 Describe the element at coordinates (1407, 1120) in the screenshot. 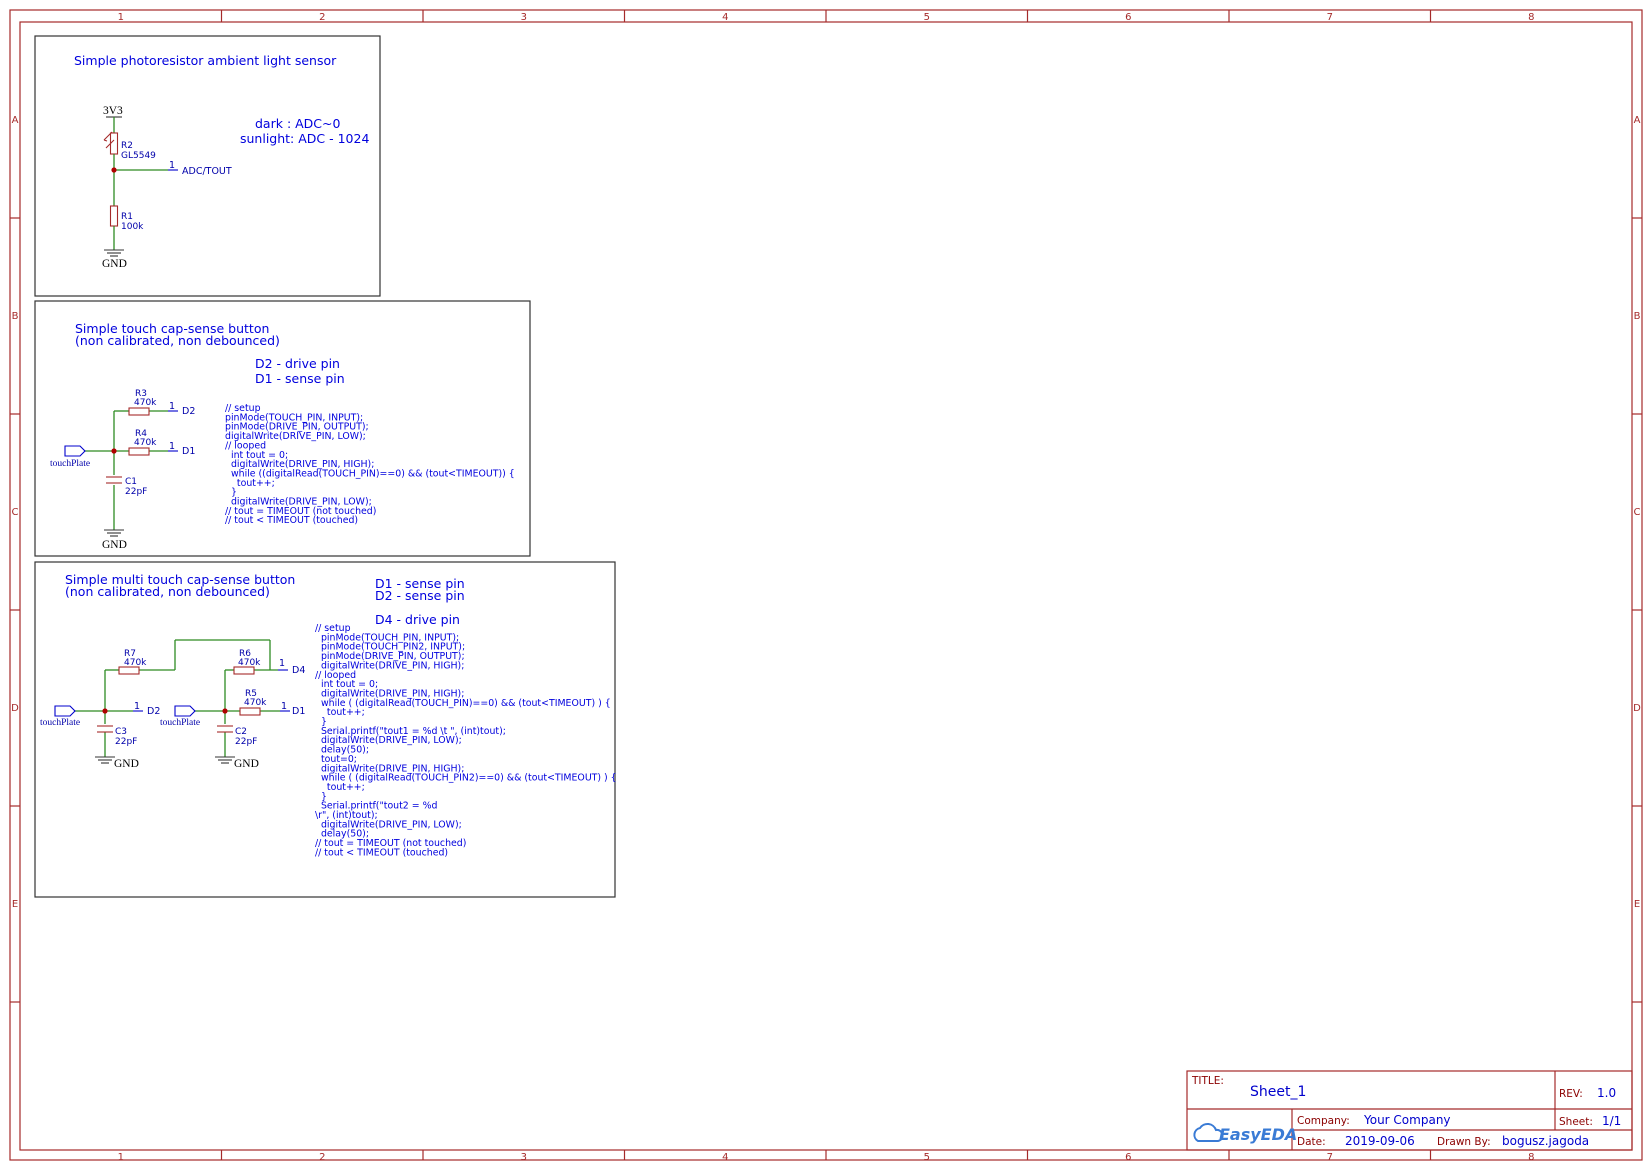

I see `company-value: Your Company` at that location.